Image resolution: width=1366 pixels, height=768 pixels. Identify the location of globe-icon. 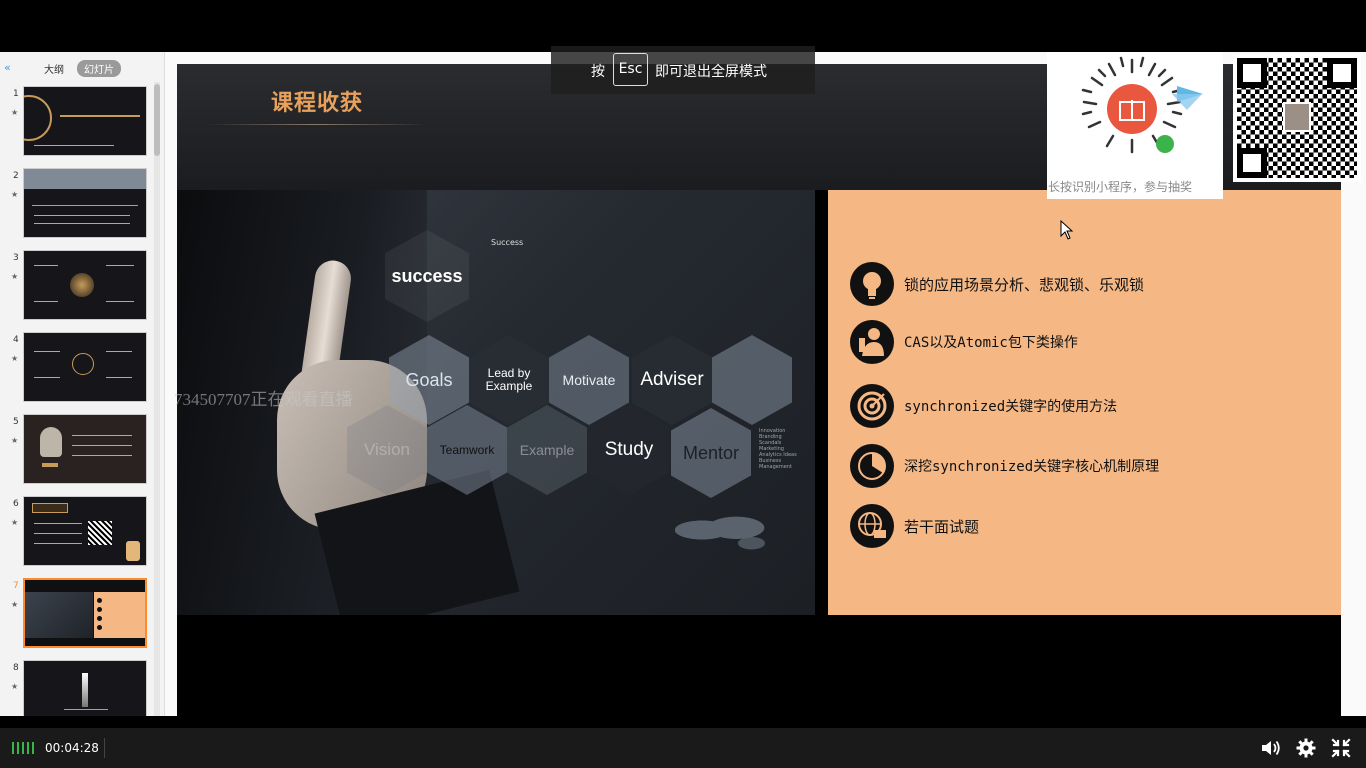
(872, 526).